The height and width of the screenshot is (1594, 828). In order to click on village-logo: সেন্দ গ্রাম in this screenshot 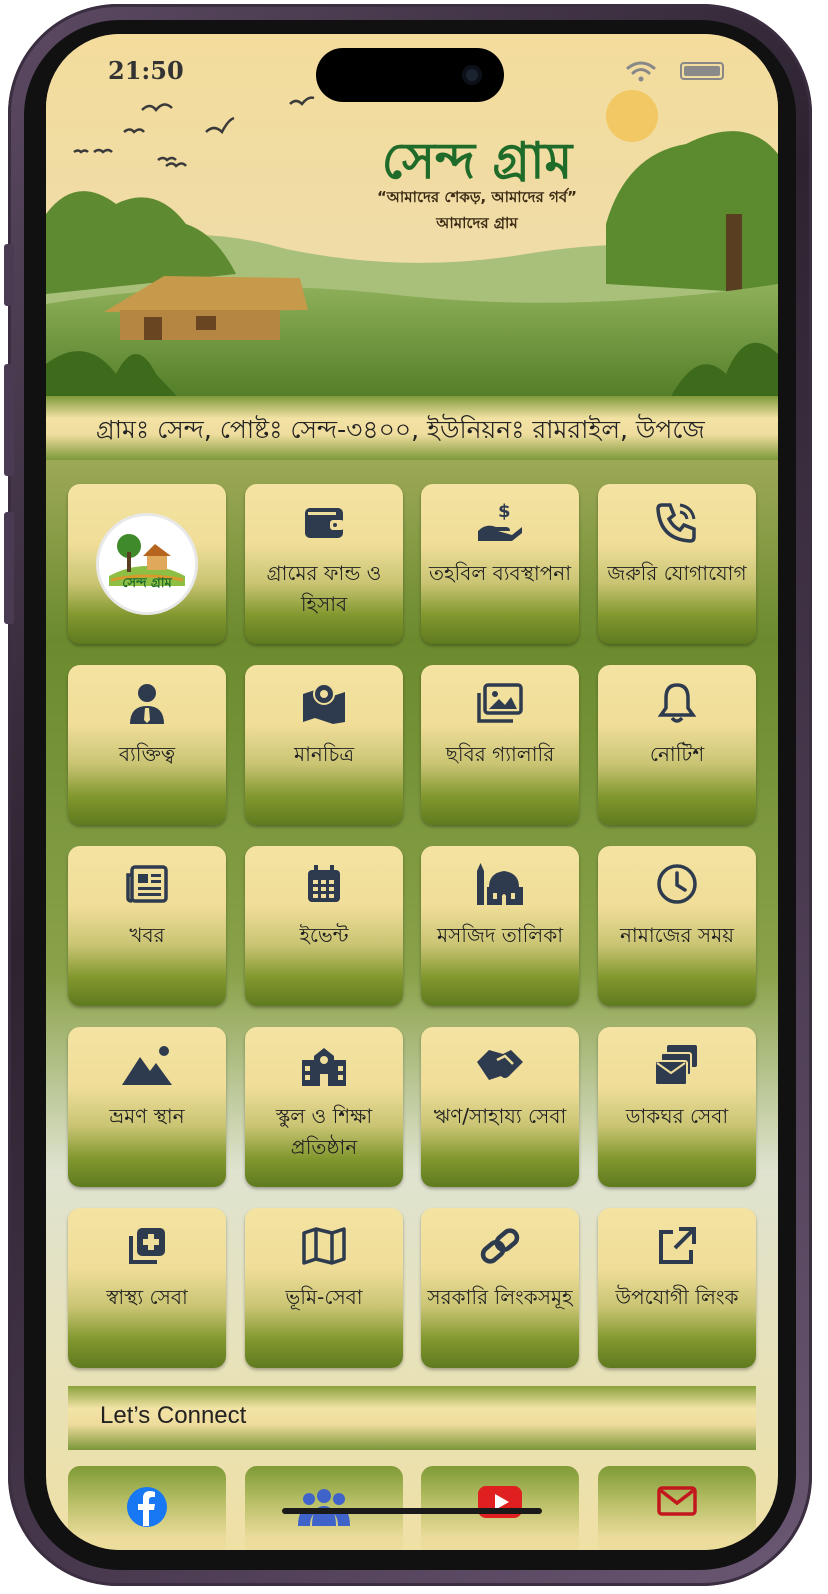, I will do `click(147, 564)`.